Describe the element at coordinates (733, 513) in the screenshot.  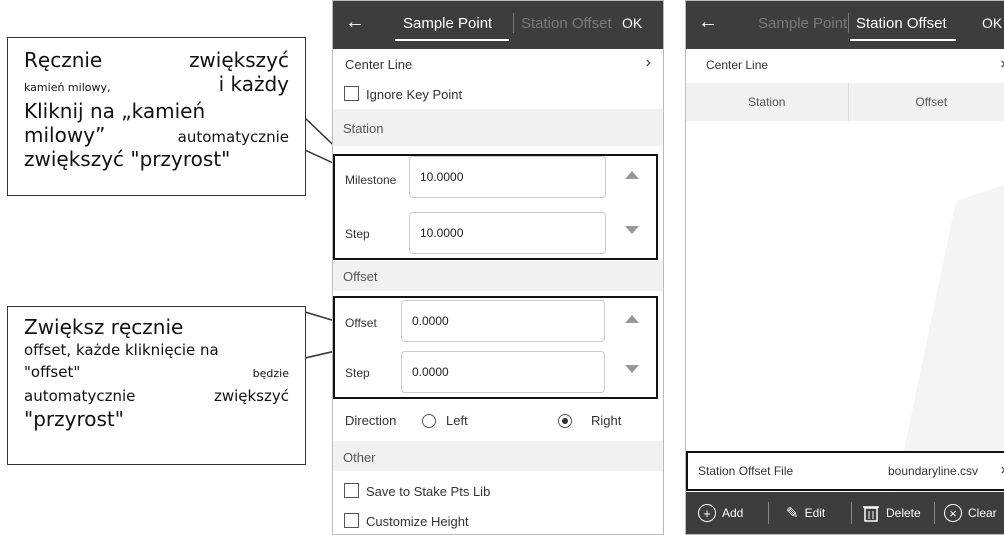
I see `add-label: Add` at that location.